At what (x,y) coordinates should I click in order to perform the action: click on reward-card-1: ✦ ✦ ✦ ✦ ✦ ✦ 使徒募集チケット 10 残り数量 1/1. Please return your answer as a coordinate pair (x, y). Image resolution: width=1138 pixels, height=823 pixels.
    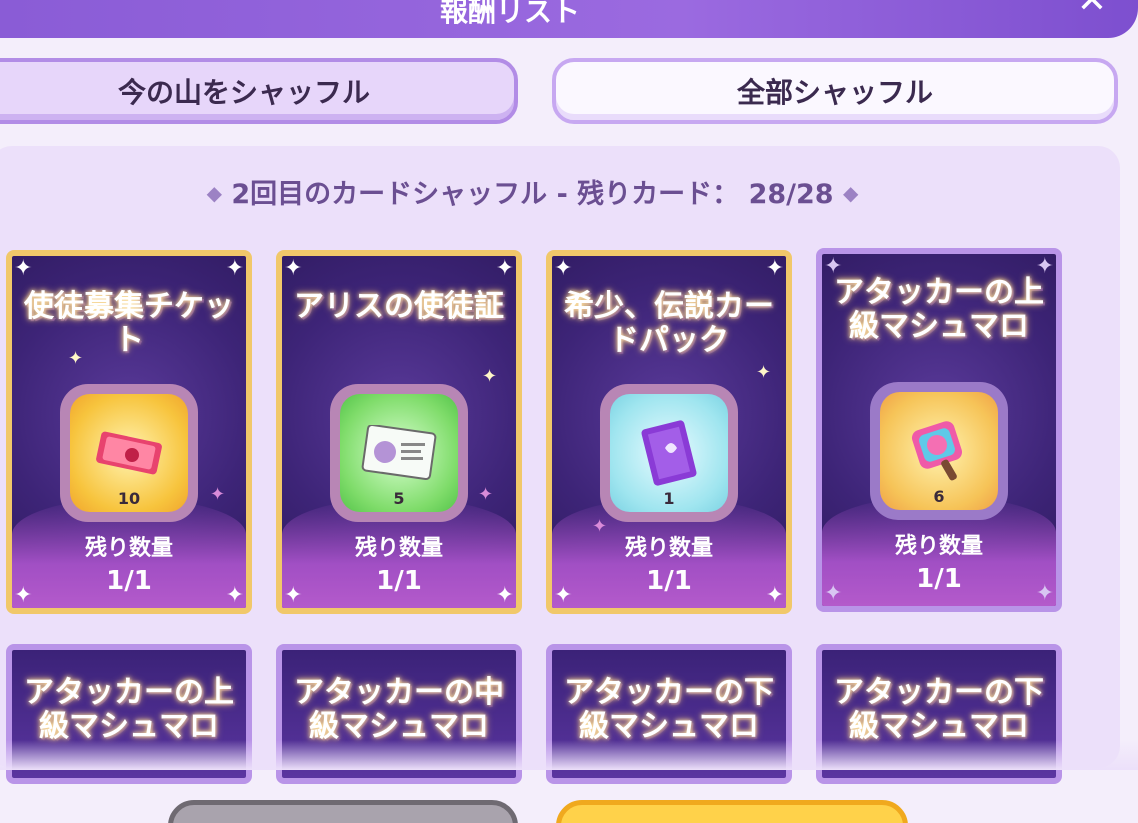
    Looking at the image, I should click on (129, 432).